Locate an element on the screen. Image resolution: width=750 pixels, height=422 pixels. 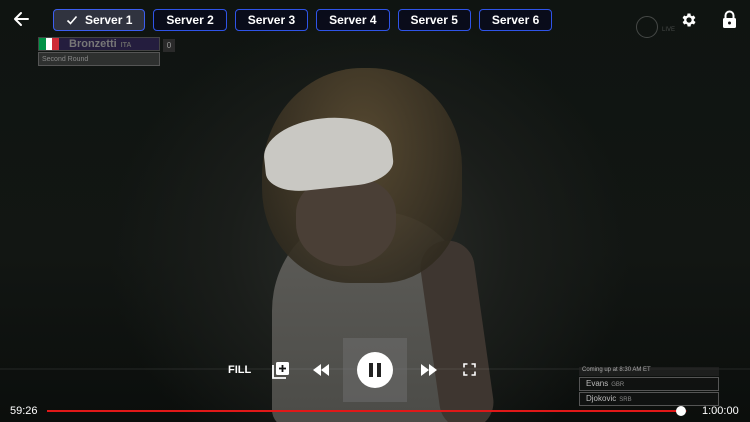
score-row: Bronzetti ITA 0 is located at coordinates (106, 44).